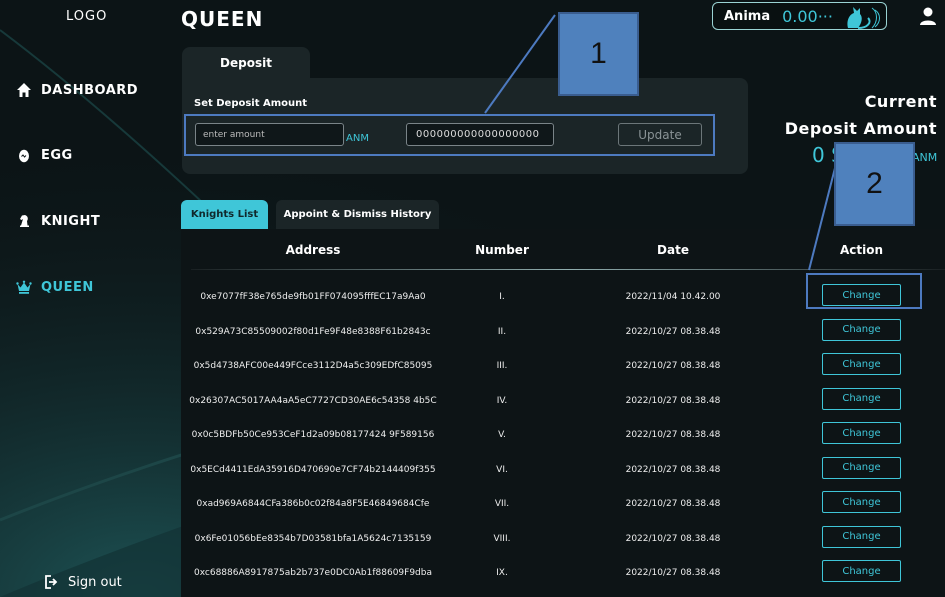  I want to click on callout-label-1: 1, so click(598, 54).